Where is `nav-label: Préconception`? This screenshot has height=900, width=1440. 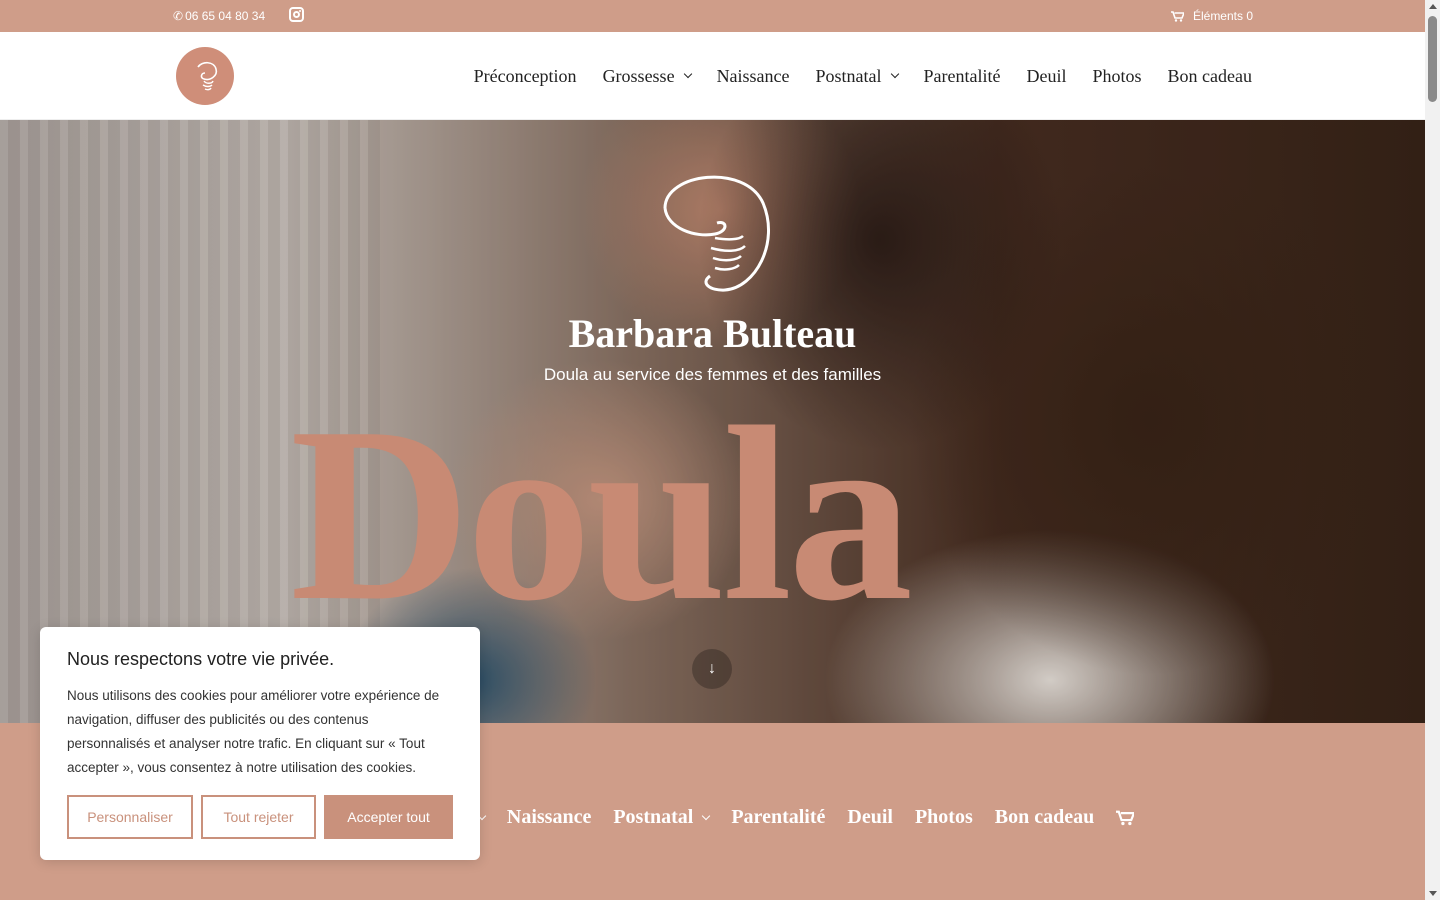
nav-label: Préconception is located at coordinates (525, 75).